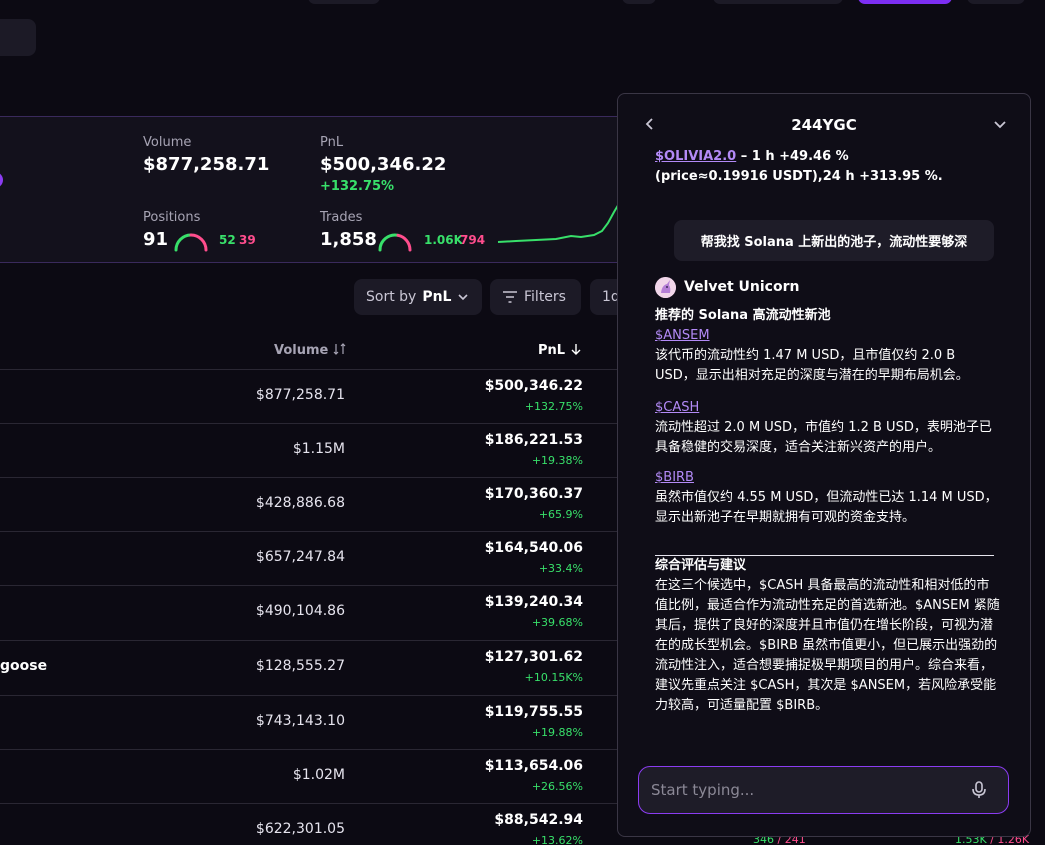  Describe the element at coordinates (418, 297) in the screenshot. I see `sort-by-button: Sort by PnL` at that location.